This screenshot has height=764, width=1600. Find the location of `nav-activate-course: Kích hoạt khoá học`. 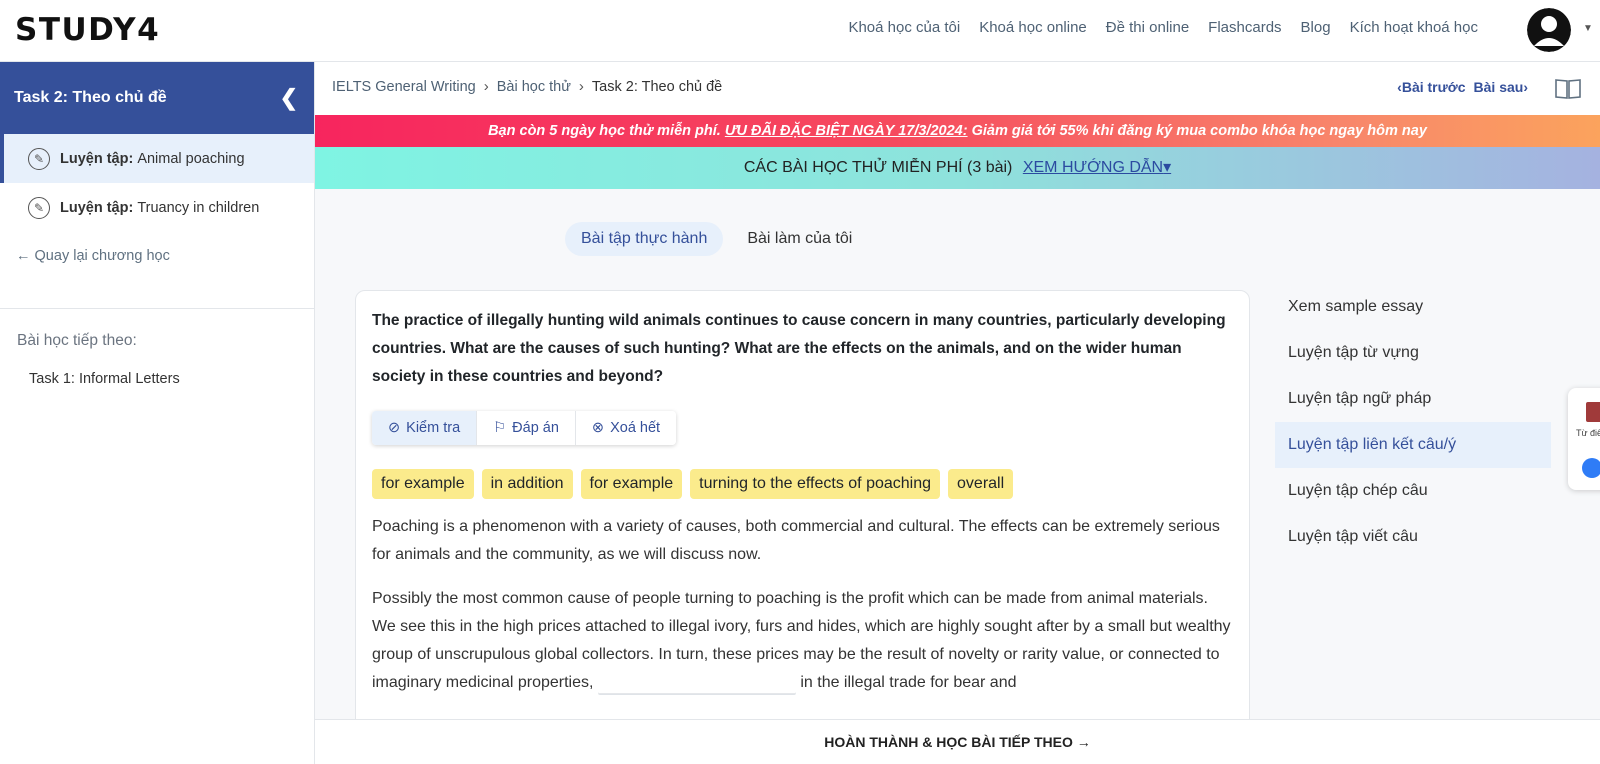

nav-activate-course: Kích hoạt khoá học is located at coordinates (1414, 27).